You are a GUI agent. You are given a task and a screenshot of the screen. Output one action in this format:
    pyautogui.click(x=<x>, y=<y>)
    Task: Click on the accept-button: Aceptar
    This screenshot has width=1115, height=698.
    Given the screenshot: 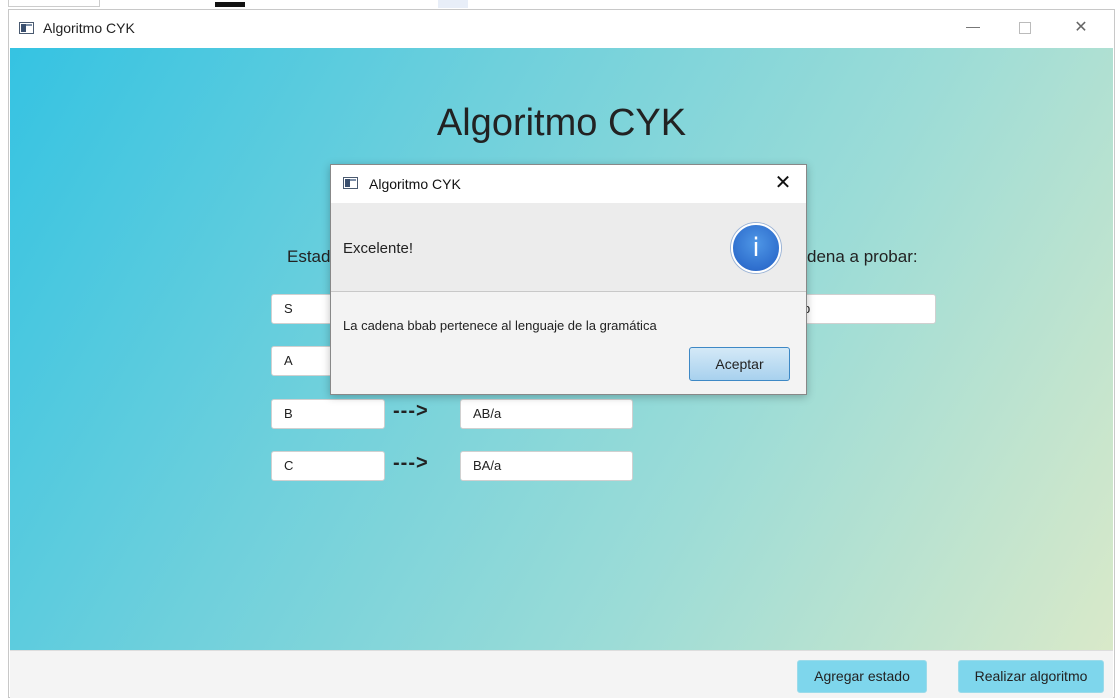 What is the action you would take?
    pyautogui.click(x=739, y=364)
    